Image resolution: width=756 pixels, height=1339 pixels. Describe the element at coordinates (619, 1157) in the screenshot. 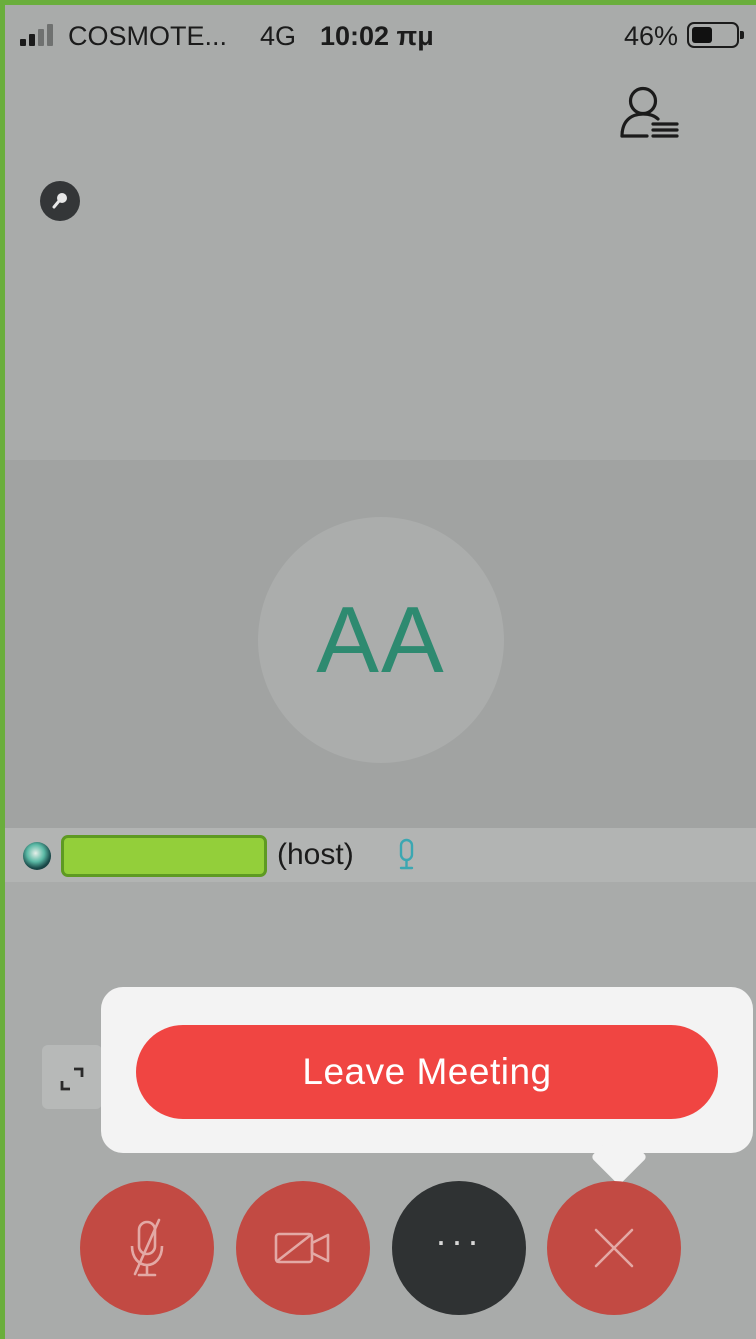

I see `popover-tail` at that location.